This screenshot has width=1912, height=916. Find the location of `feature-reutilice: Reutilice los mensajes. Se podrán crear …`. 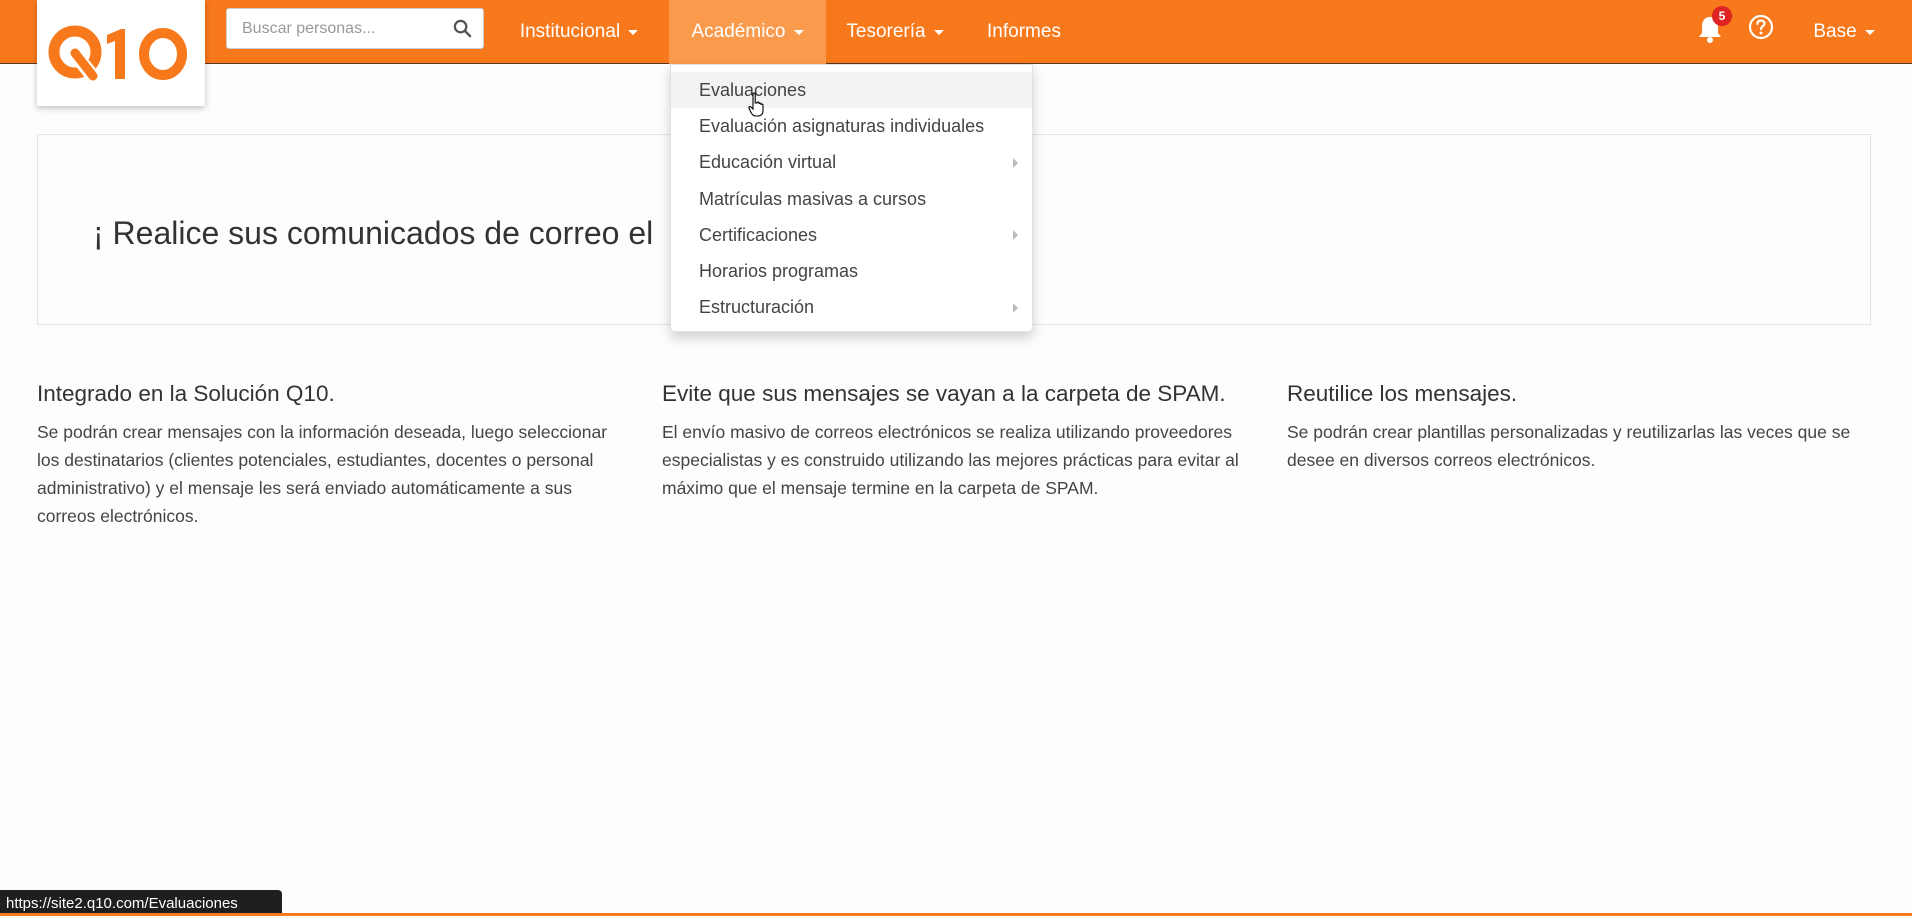

feature-reutilice: Reutilice los mensajes. Se podrán crear … is located at coordinates (1577, 427).